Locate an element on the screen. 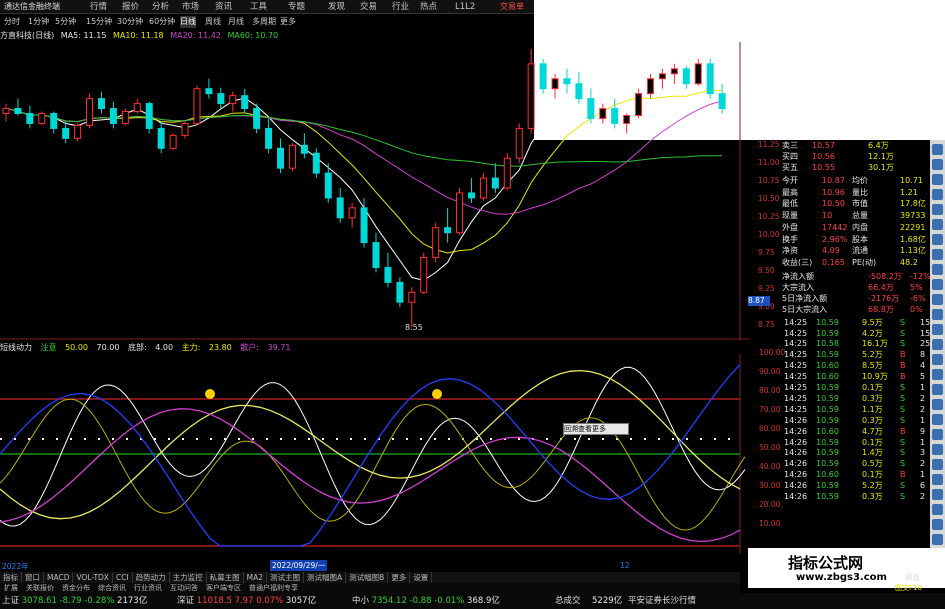 Image resolution: width=945 pixels, height=609 pixels. timeframe-tab: 30分钟 is located at coordinates (130, 22).